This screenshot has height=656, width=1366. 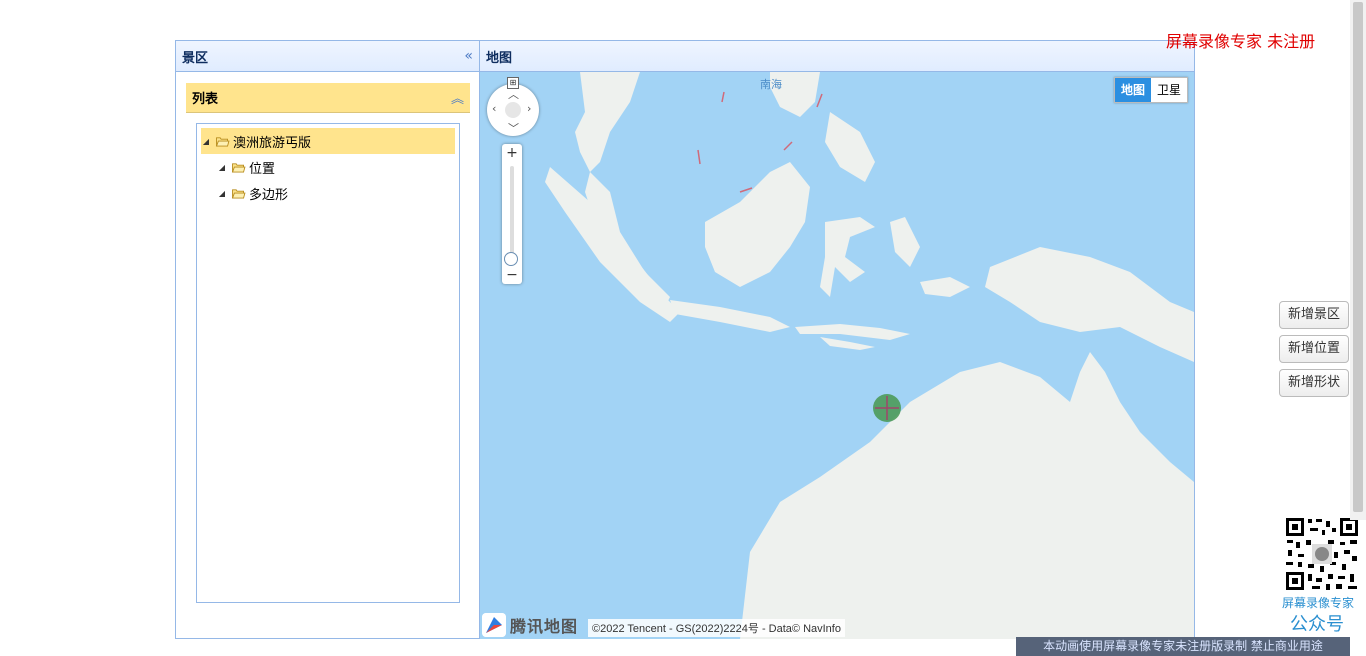 I want to click on map-panel-title: 地图, so click(x=499, y=58).